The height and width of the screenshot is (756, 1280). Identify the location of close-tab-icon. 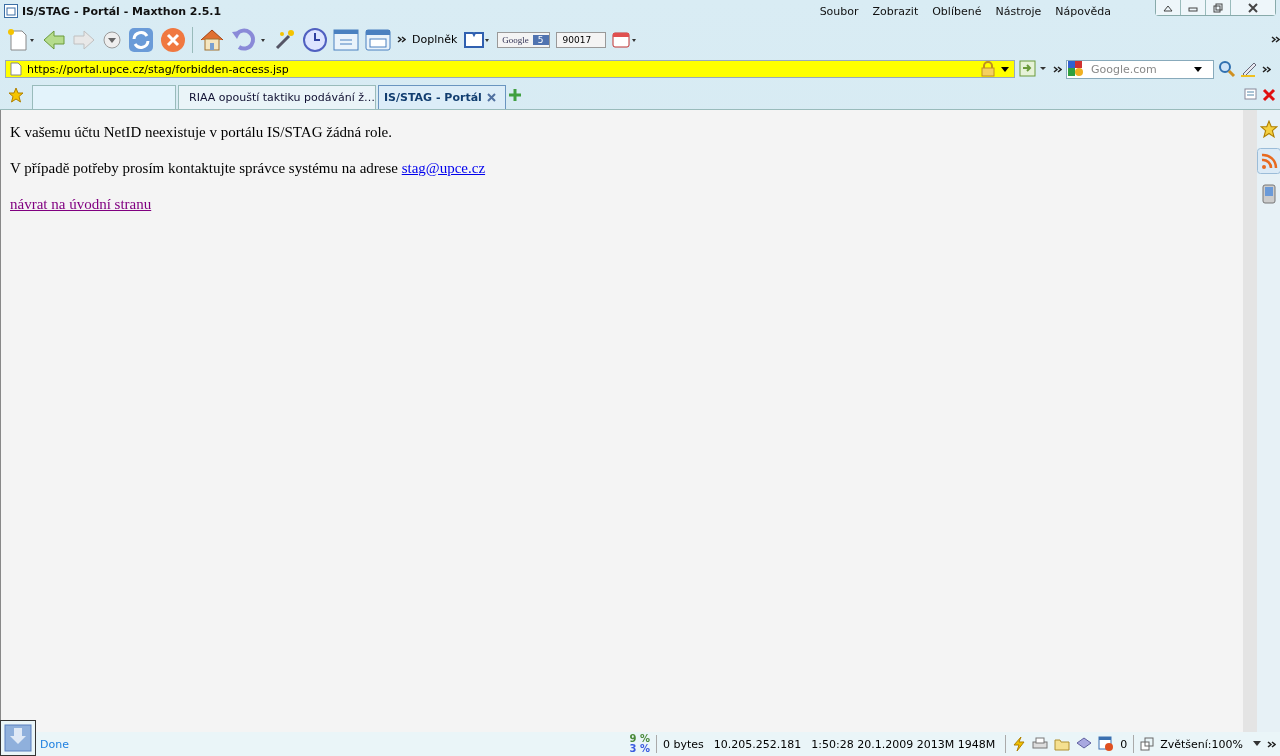
(491, 97).